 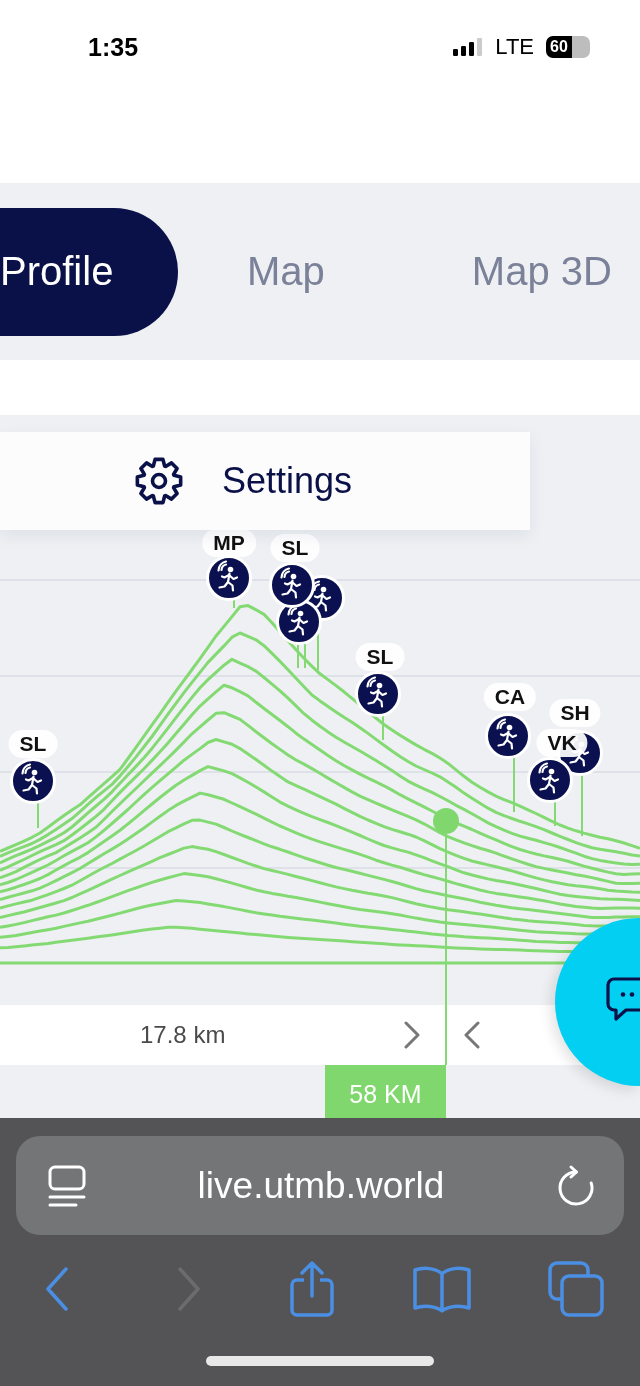 I want to click on distance-tag: 58 KM, so click(x=385, y=1091).